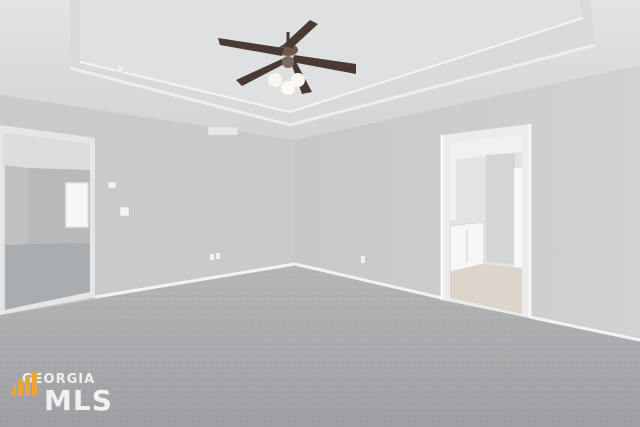 The width and height of the screenshot is (640, 427). I want to click on georgia-mls-watermark: GEORGIA MLS, so click(62, 395).